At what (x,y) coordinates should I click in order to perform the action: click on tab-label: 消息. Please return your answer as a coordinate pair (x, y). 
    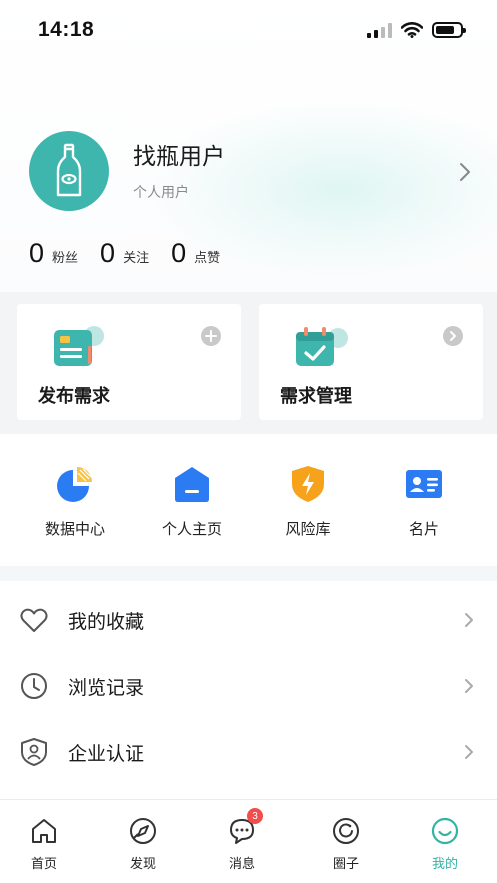
    Looking at the image, I should click on (241, 864).